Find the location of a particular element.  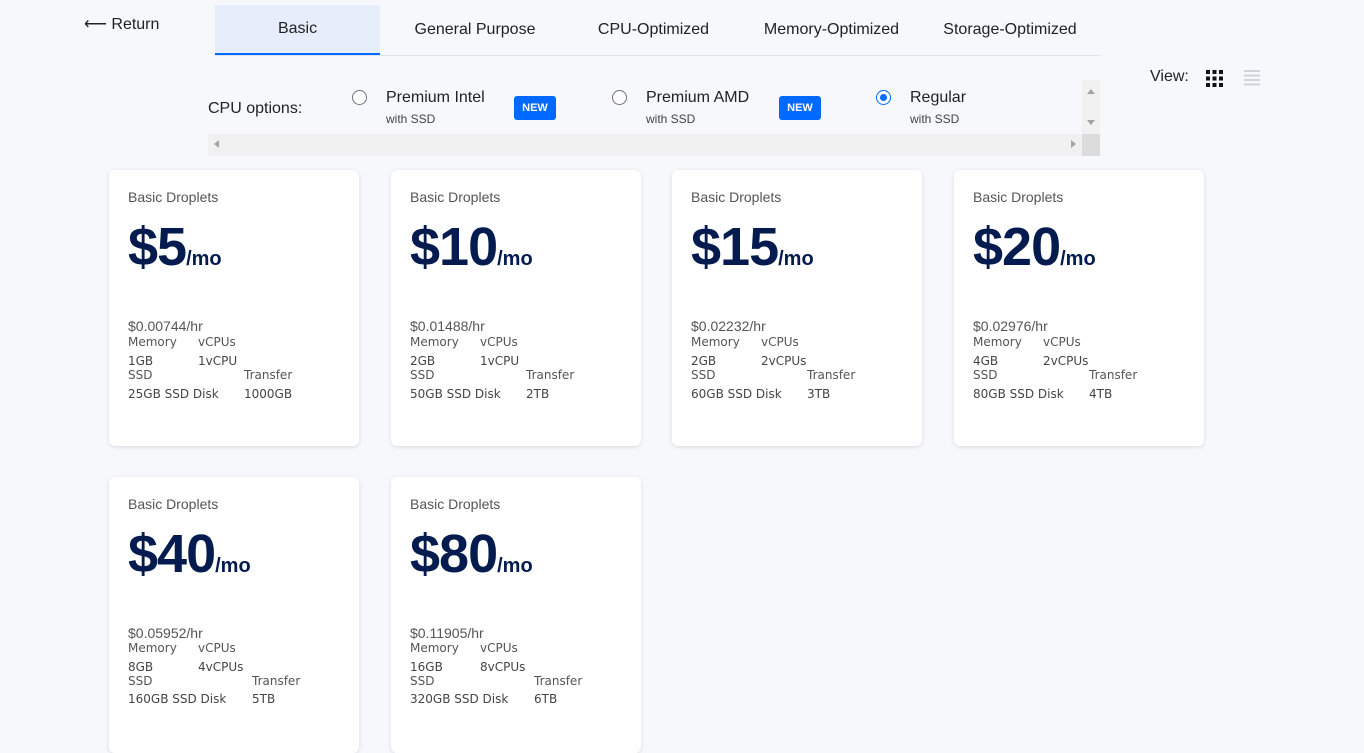

memory-value: 4GB is located at coordinates (986, 361).